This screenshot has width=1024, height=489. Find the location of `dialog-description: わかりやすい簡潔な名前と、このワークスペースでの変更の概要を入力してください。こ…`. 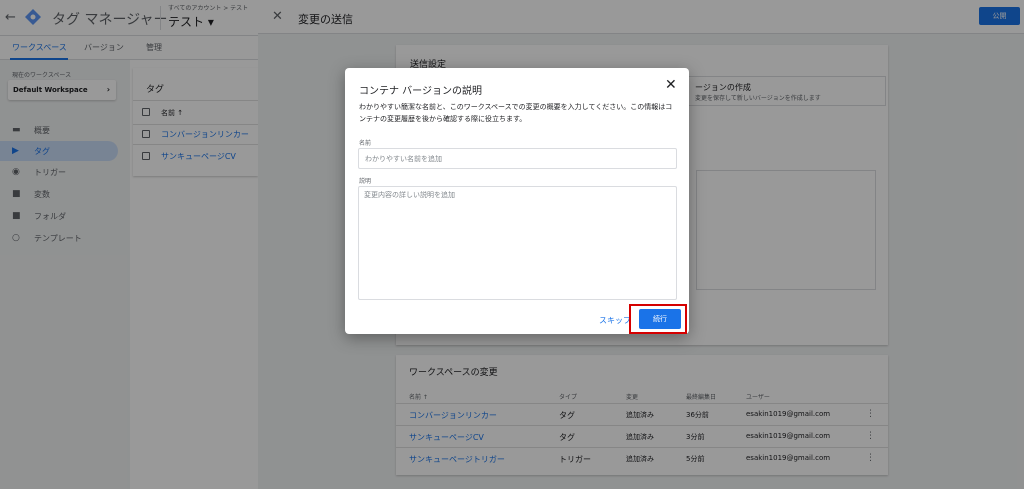

dialog-description: わかりやすい簡潔な名前と、このワークスペースでの変更の概要を入力してください。こ… is located at coordinates (516, 113).